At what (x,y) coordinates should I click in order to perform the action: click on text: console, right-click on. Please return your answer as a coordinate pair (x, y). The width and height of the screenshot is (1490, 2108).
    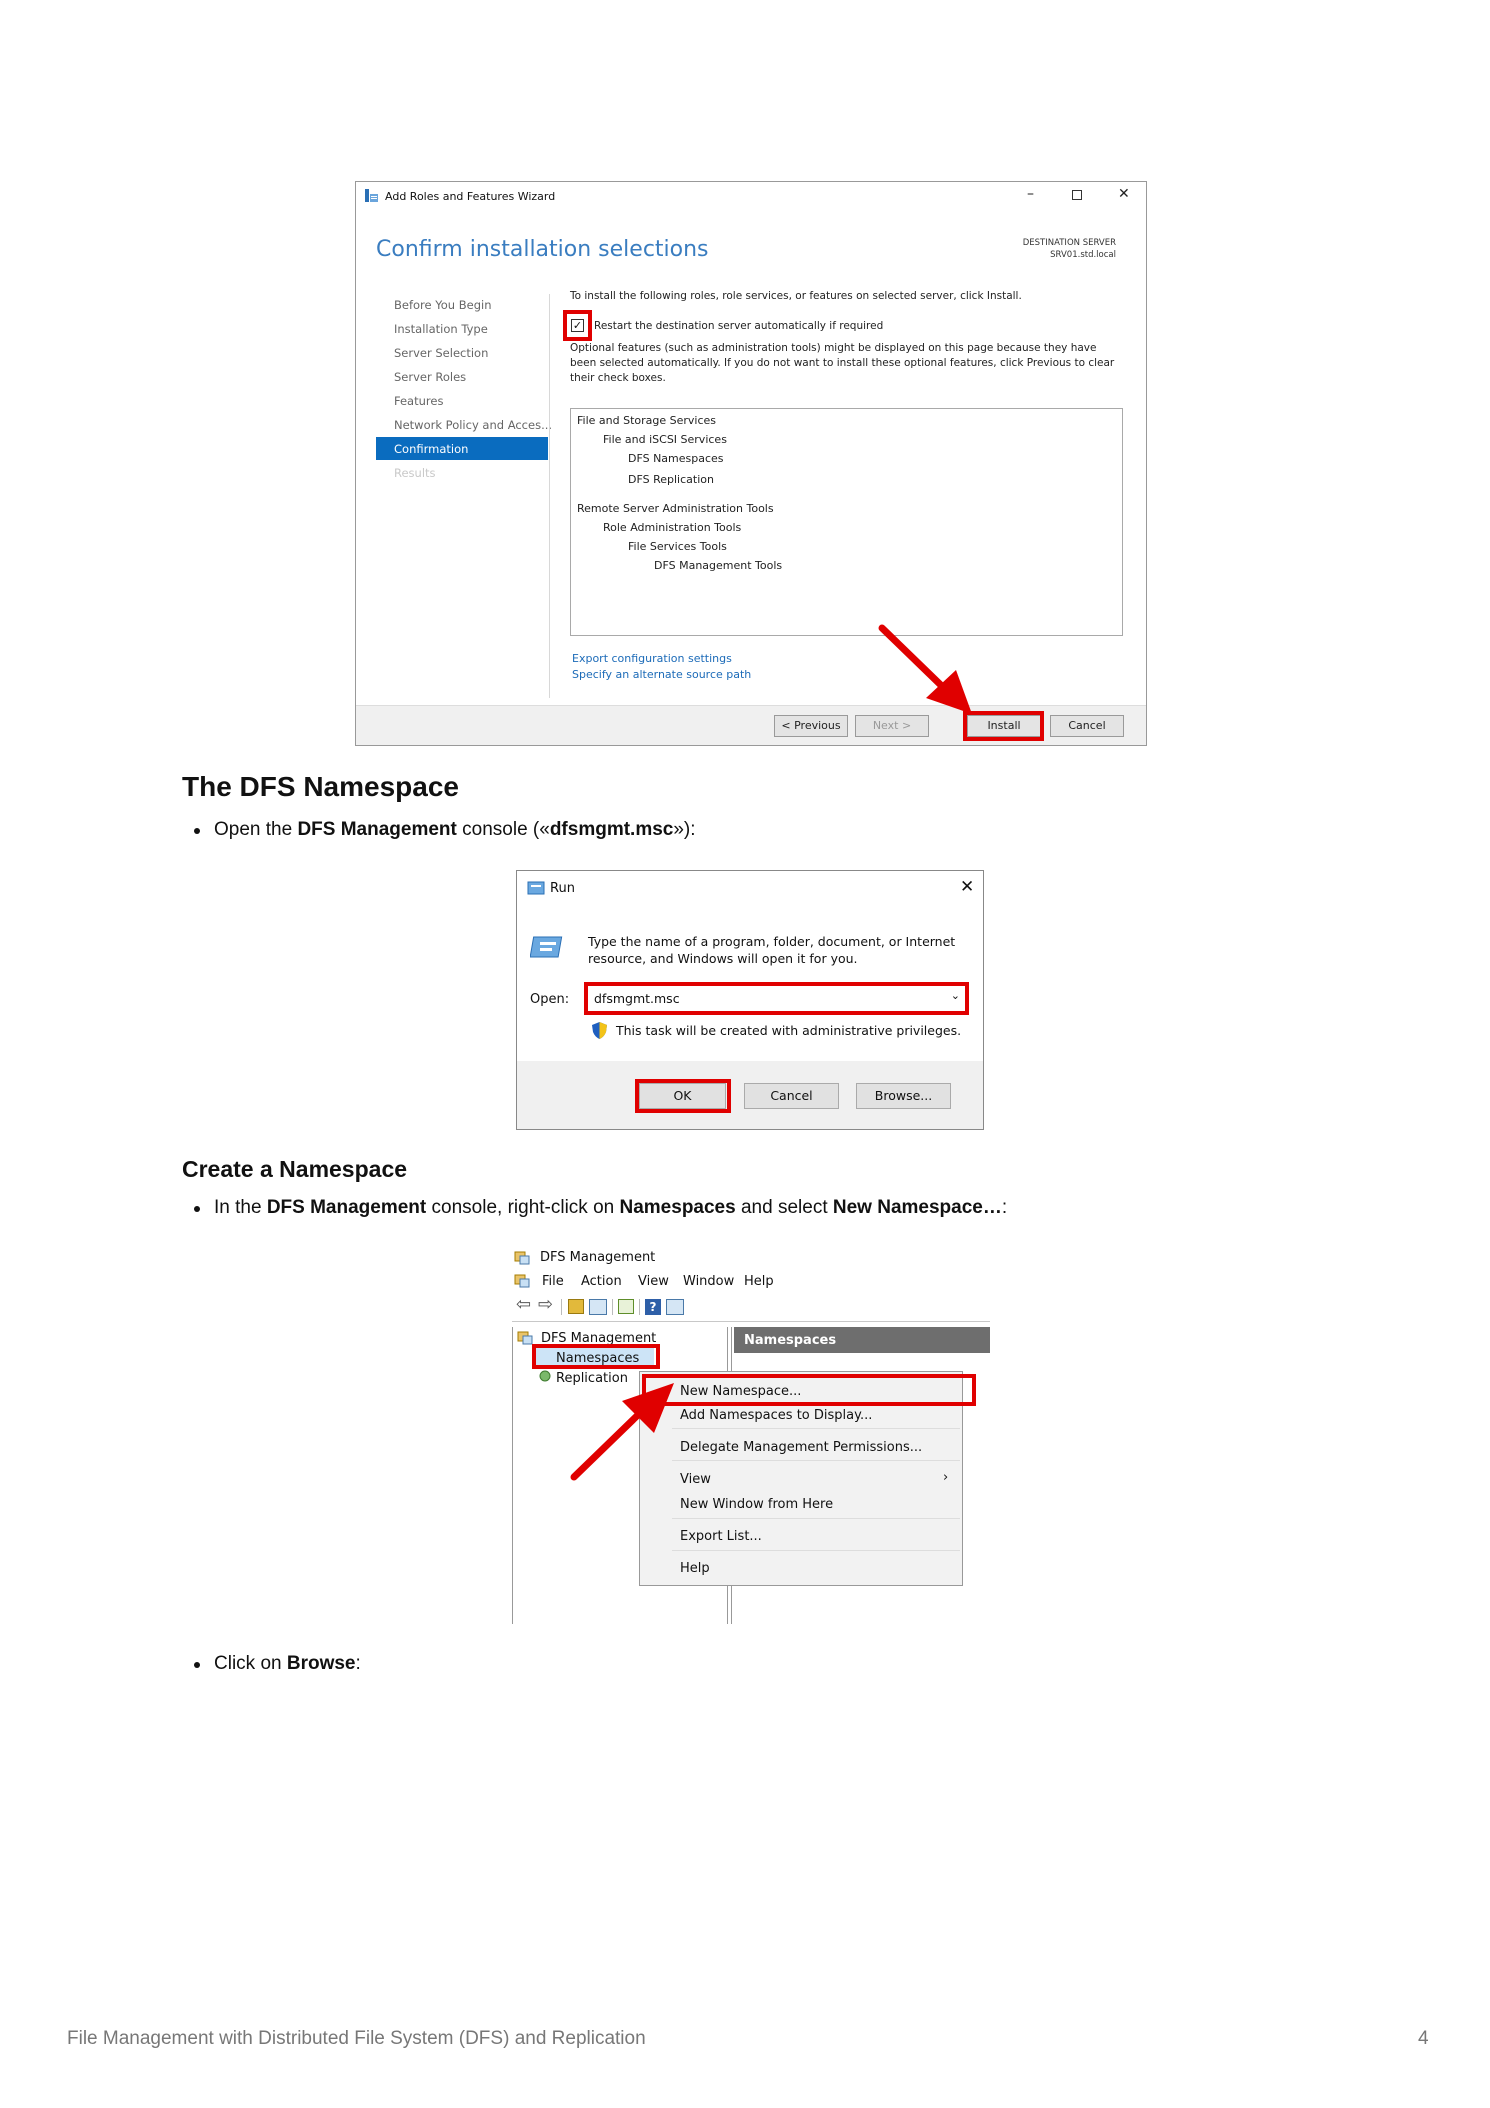
    Looking at the image, I should click on (523, 1207).